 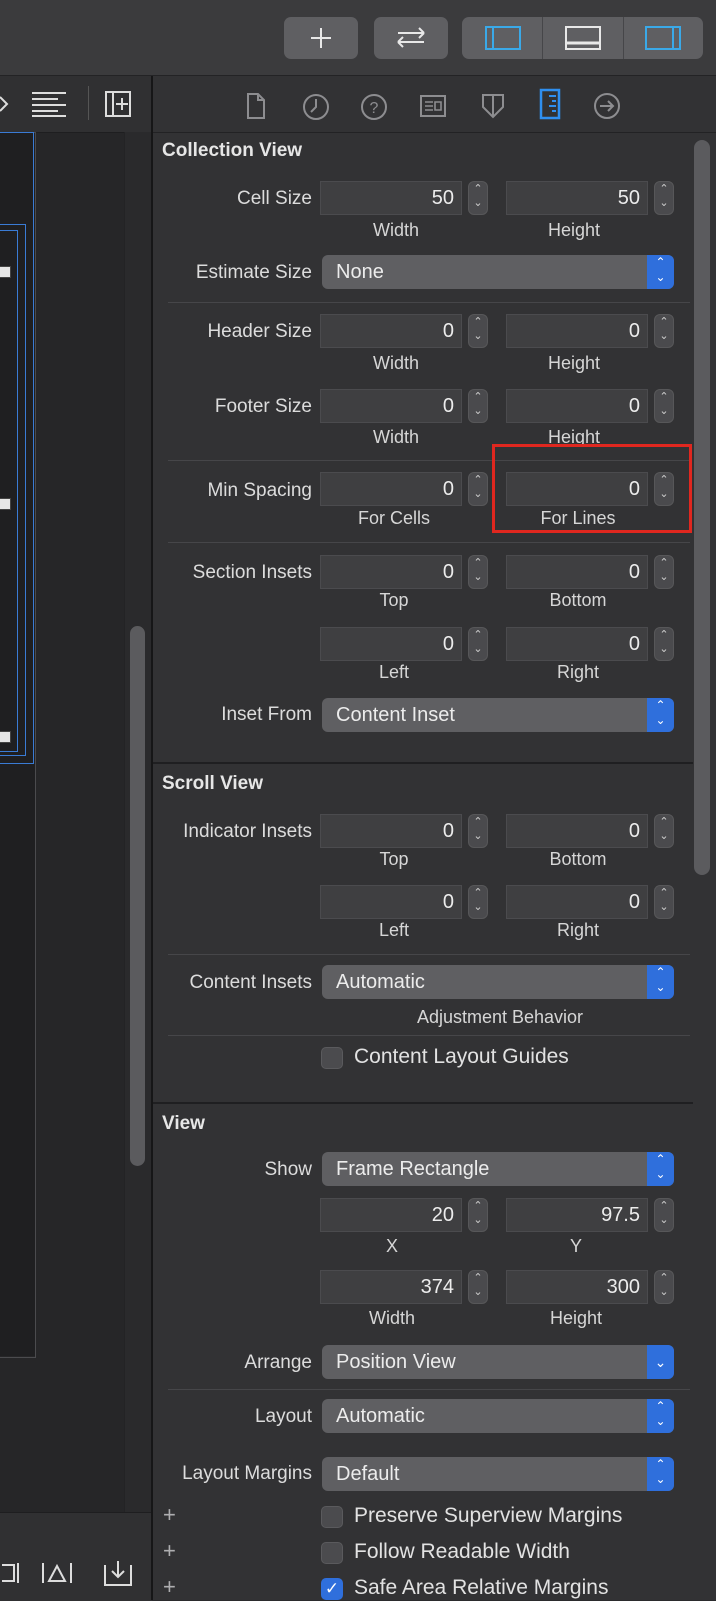 What do you see at coordinates (607, 106) in the screenshot?
I see `connections-inspector-icon` at bounding box center [607, 106].